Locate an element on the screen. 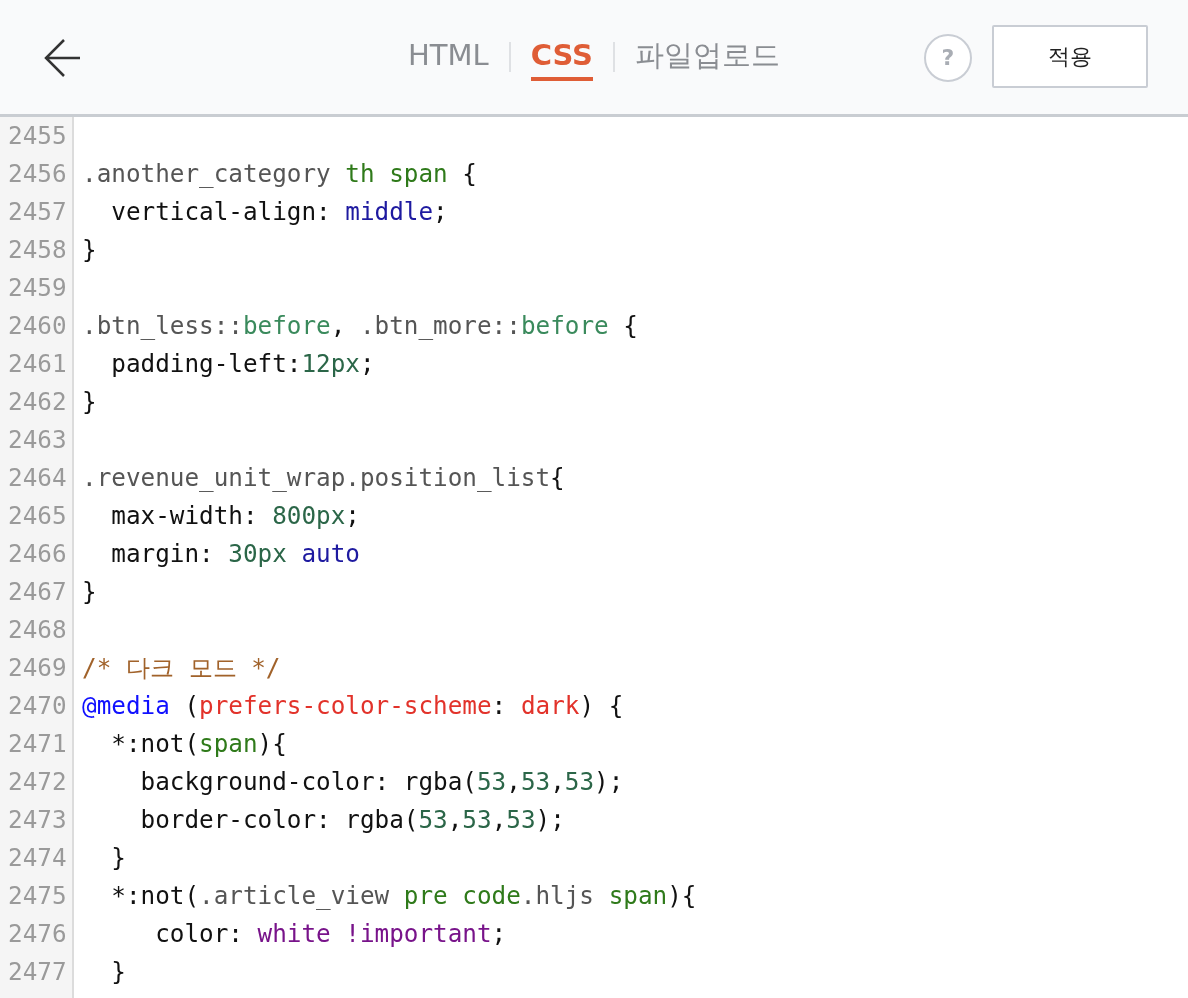  code-line: color: white !important; is located at coordinates (331, 934).